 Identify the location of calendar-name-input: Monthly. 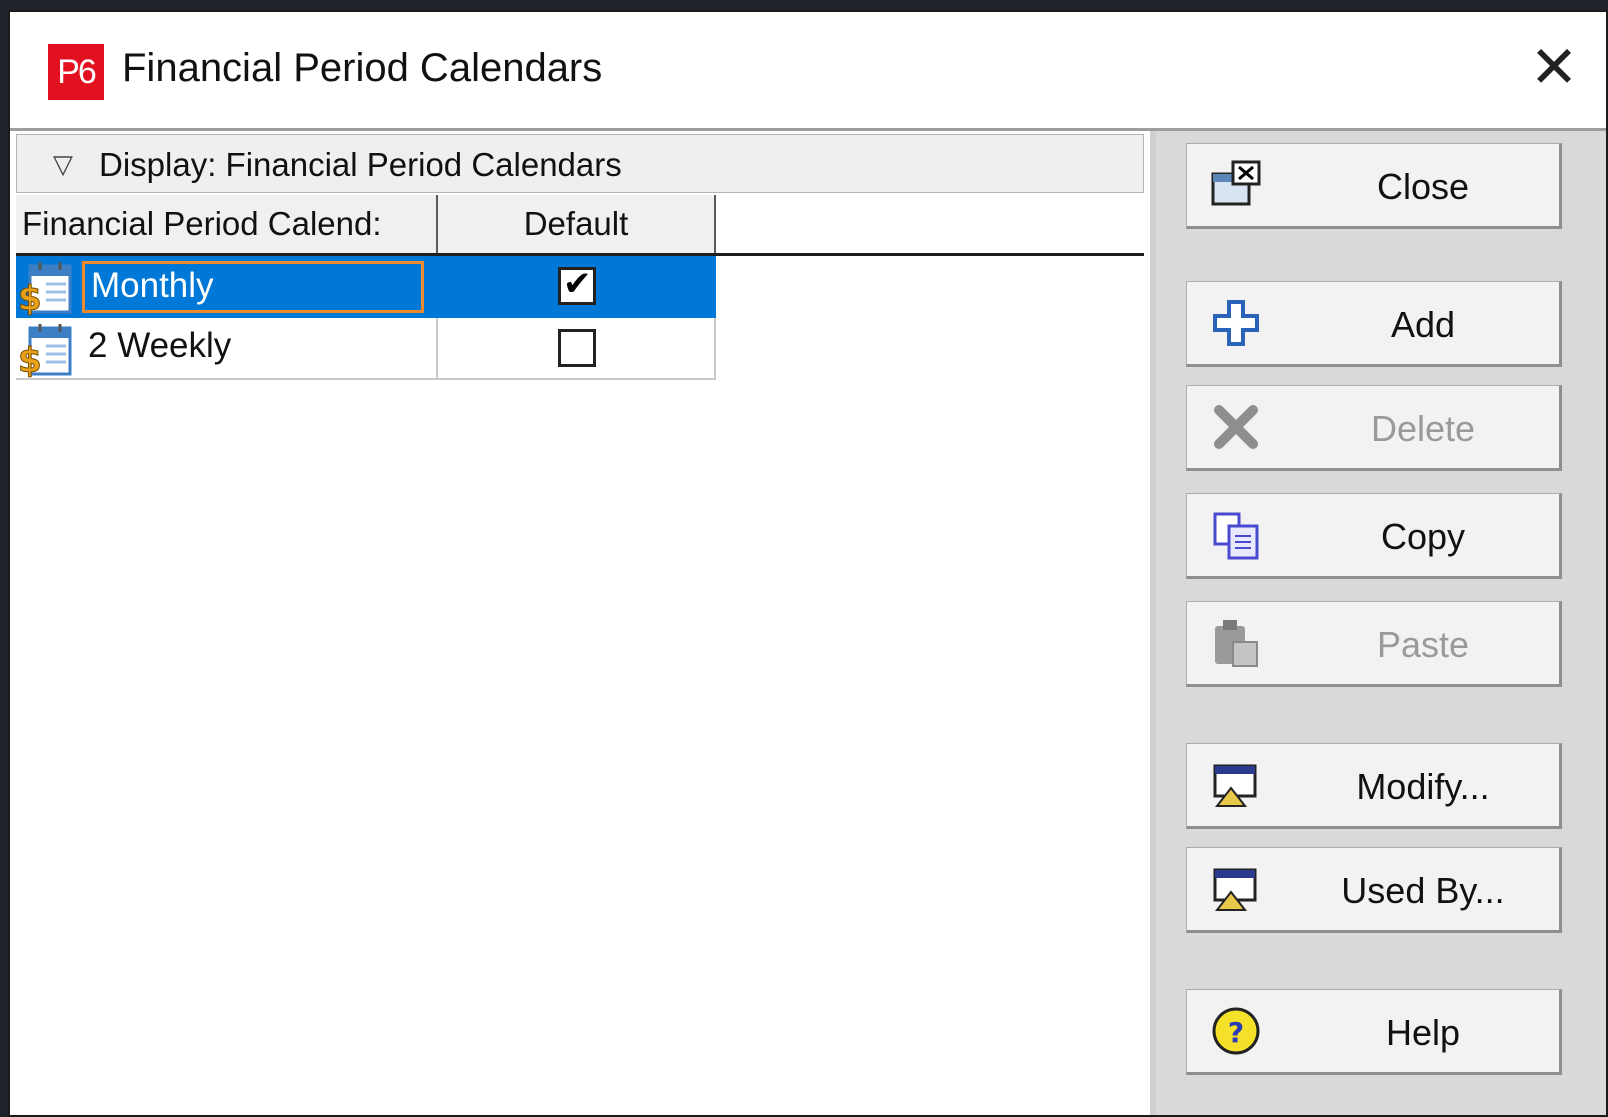
(253, 287).